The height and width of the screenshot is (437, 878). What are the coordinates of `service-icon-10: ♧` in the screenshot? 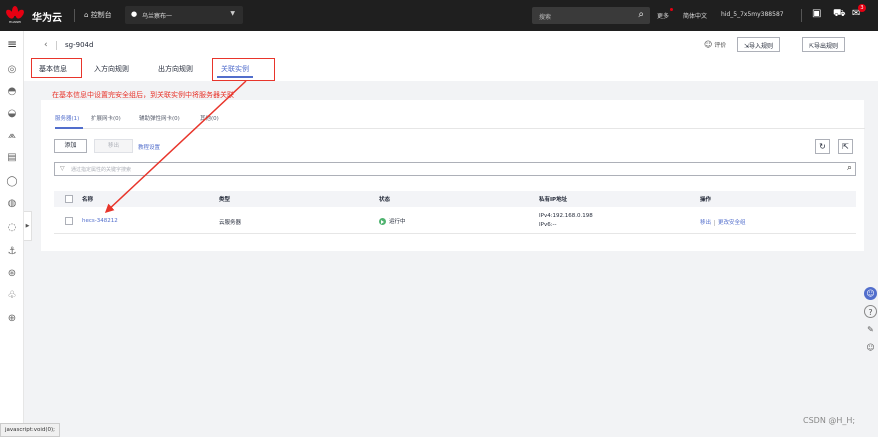 It's located at (12, 296).